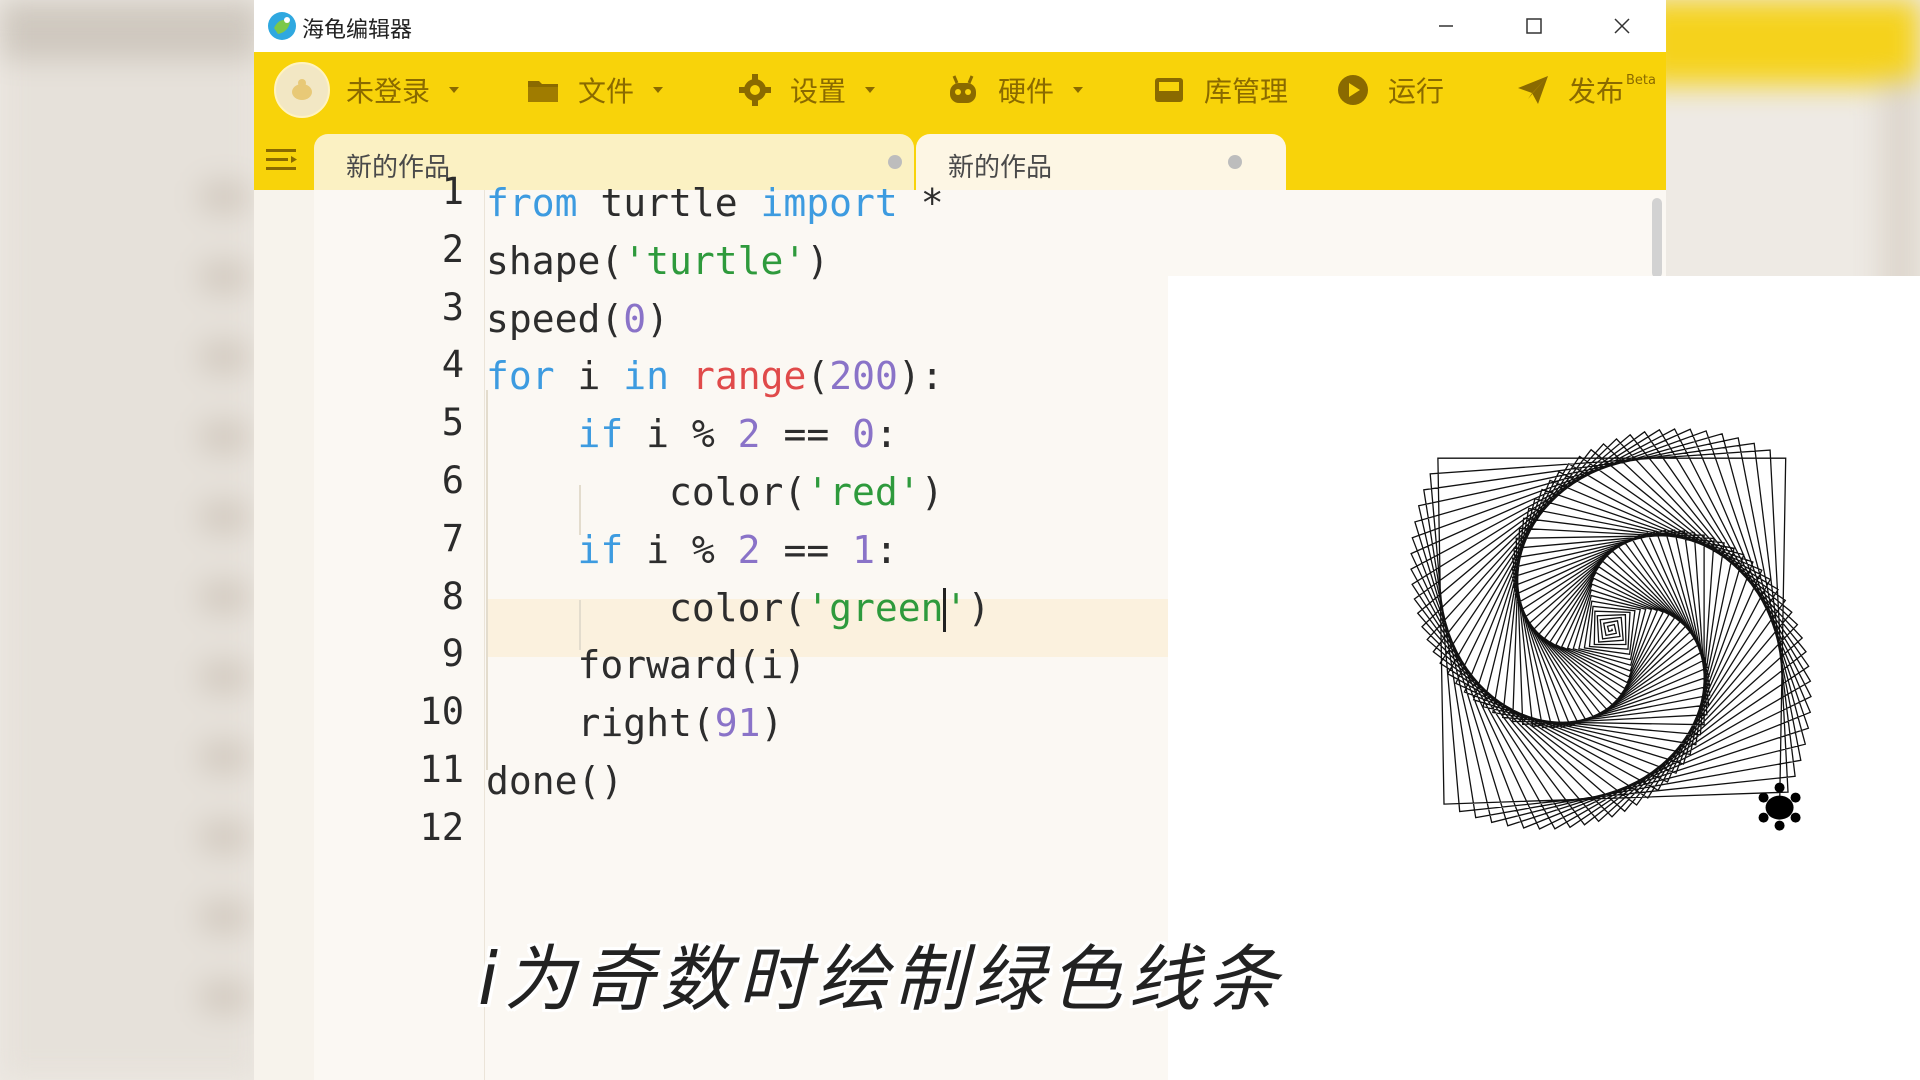 Image resolution: width=1920 pixels, height=1080 pixels. What do you see at coordinates (284, 635) in the screenshot?
I see `side-panel` at bounding box center [284, 635].